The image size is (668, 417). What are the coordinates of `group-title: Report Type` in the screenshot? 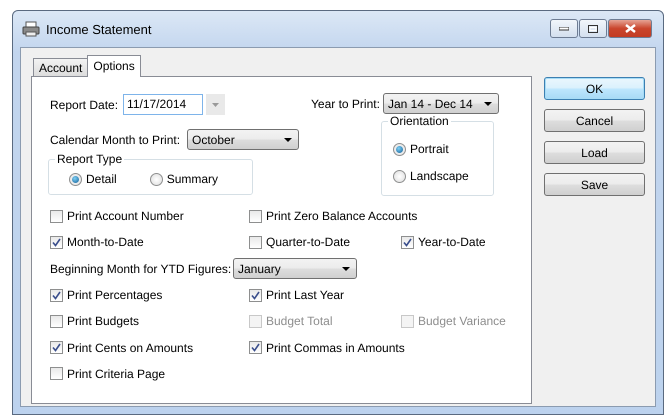 It's located at (89, 159).